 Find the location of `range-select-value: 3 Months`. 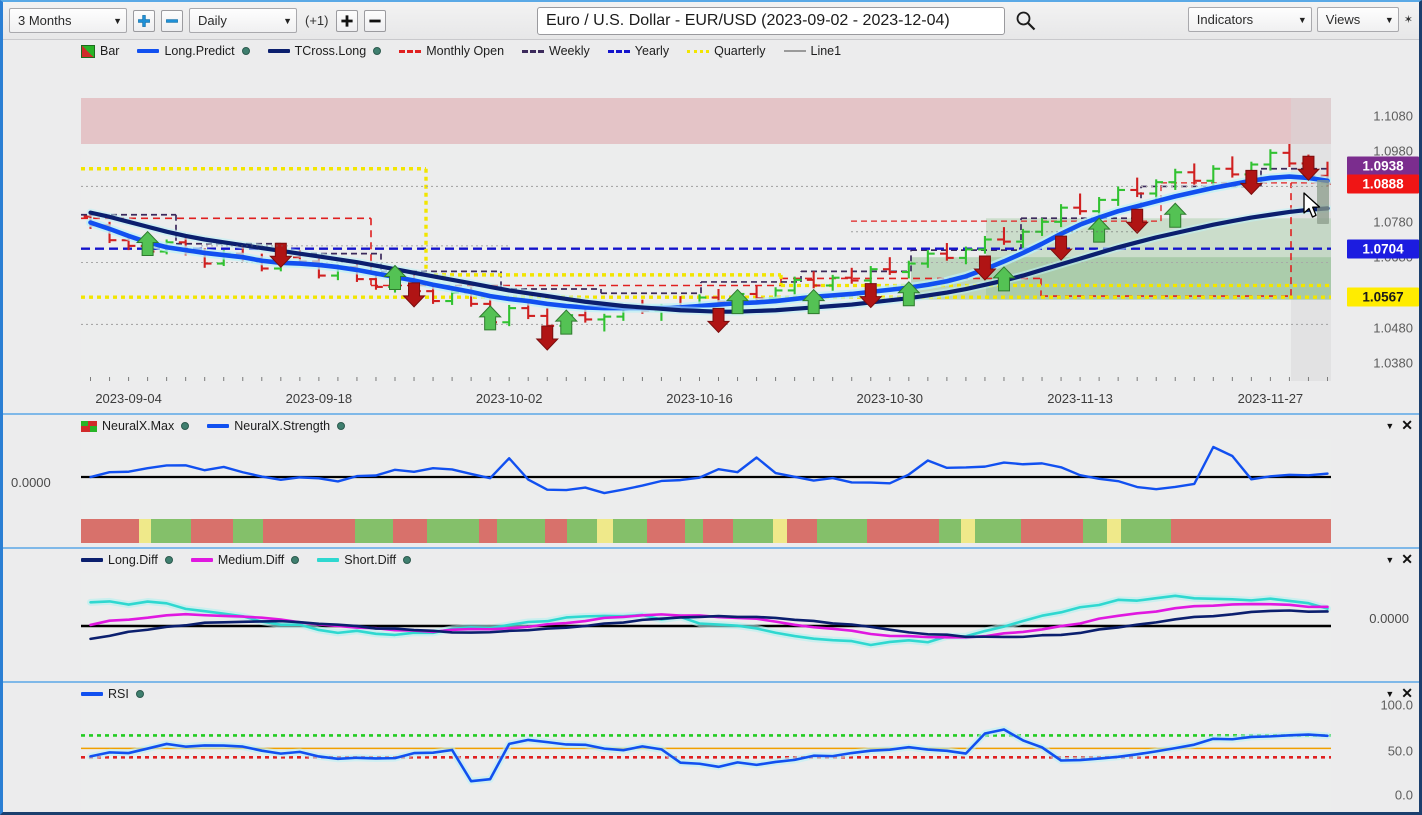

range-select-value: 3 Months is located at coordinates (45, 20).